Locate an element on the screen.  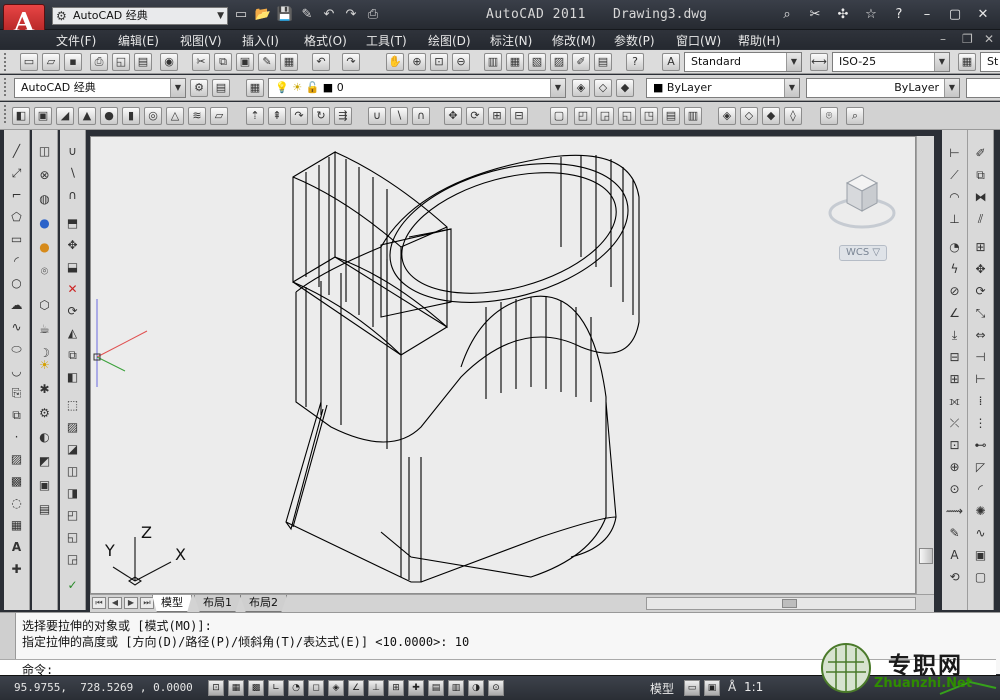
menu-help: 帮助(H) is located at coordinates (759, 40).